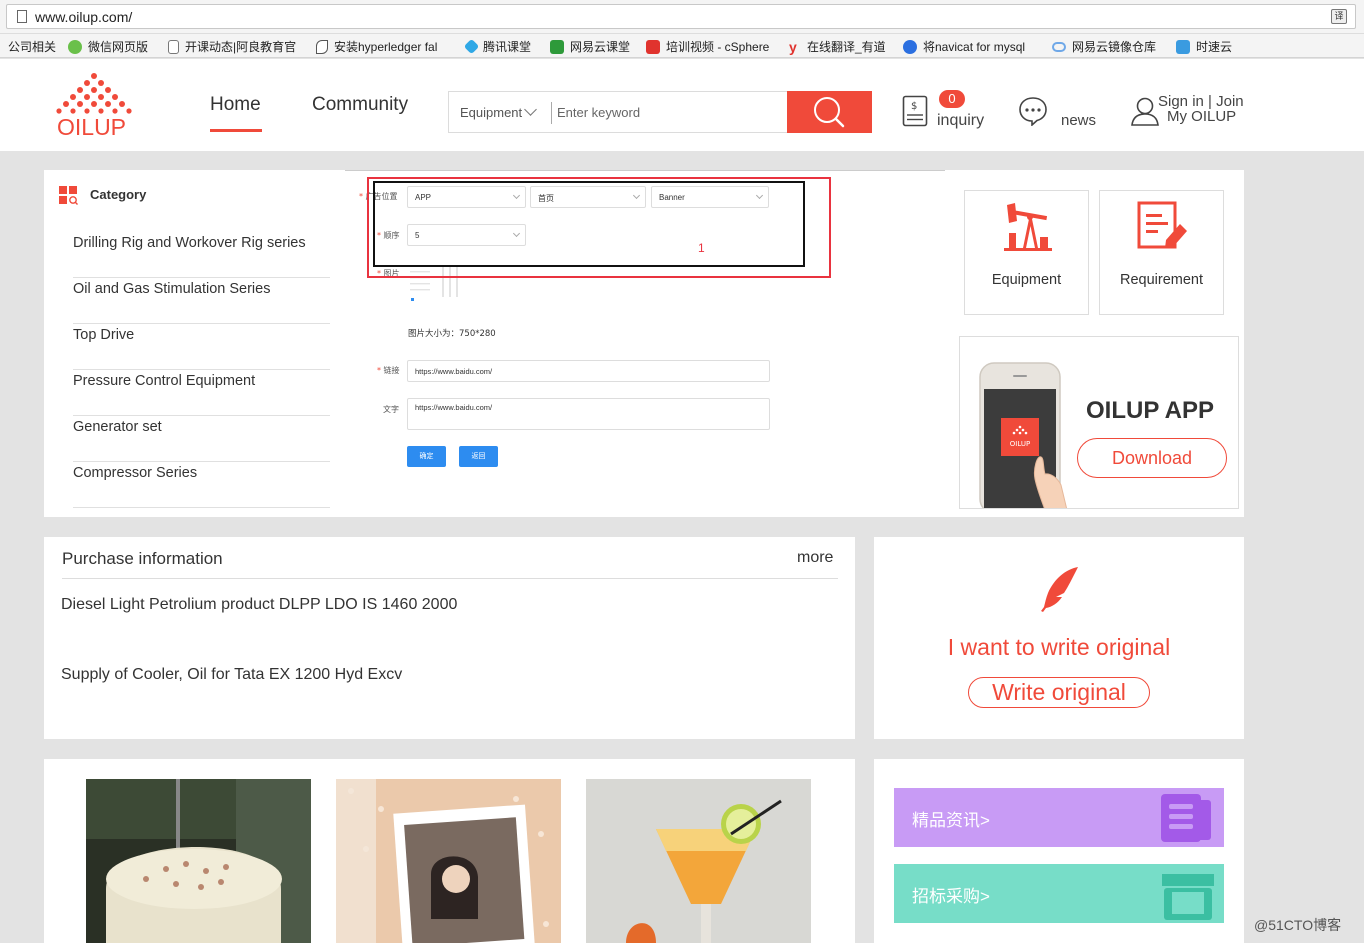  I want to click on nav-home-underline, so click(236, 130).